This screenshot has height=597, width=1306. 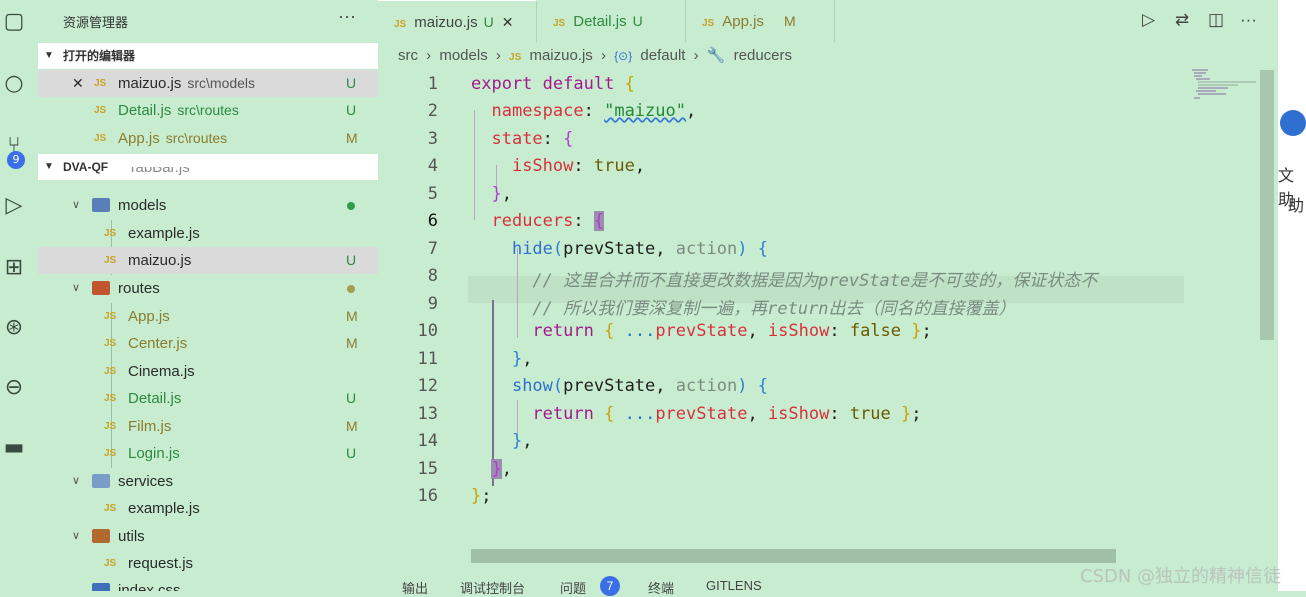 What do you see at coordinates (1223, 88) in the screenshot?
I see `minimap` at bounding box center [1223, 88].